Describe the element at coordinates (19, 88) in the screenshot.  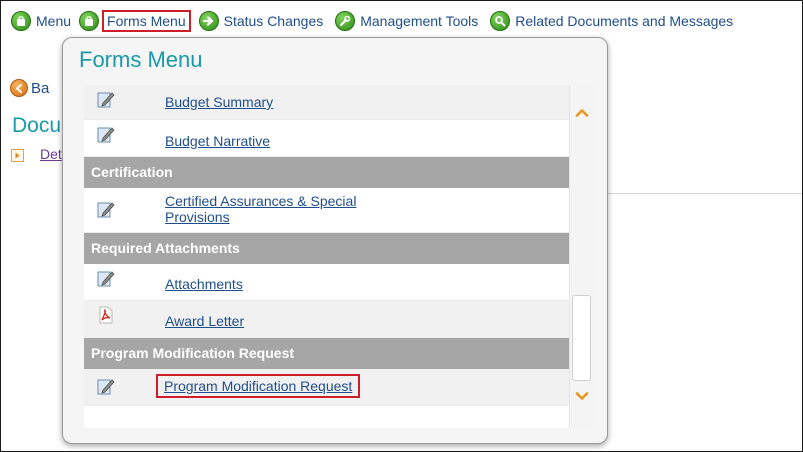
I see `back-icon` at that location.